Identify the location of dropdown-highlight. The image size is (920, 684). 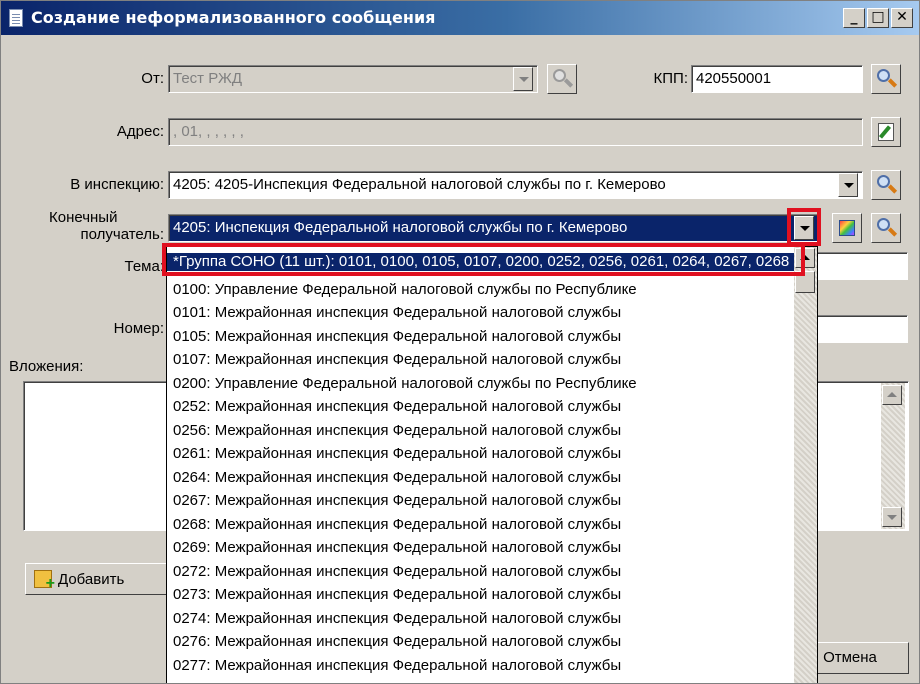
(804, 227).